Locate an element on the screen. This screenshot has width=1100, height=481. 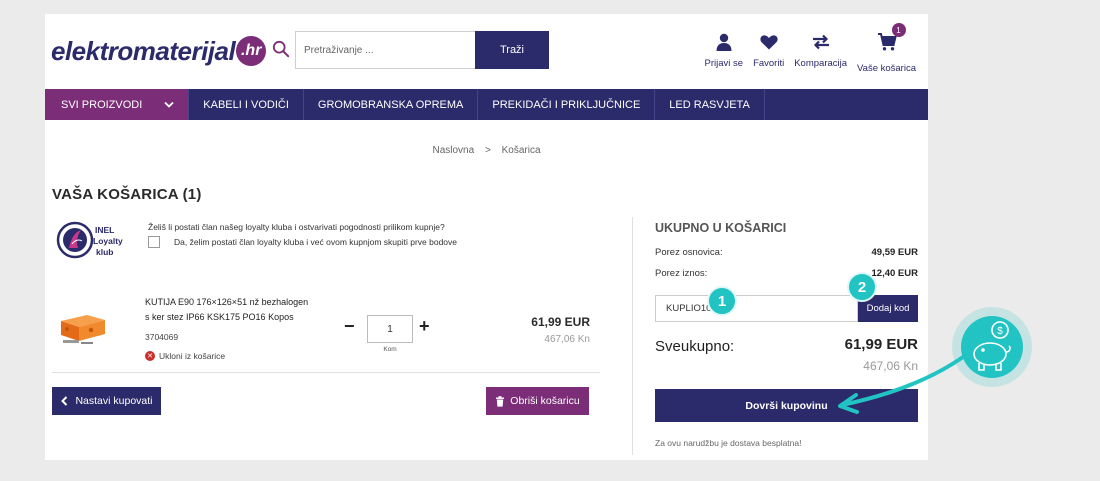
tax-row: Porez iznos: 12,40 EUR is located at coordinates (786, 273).